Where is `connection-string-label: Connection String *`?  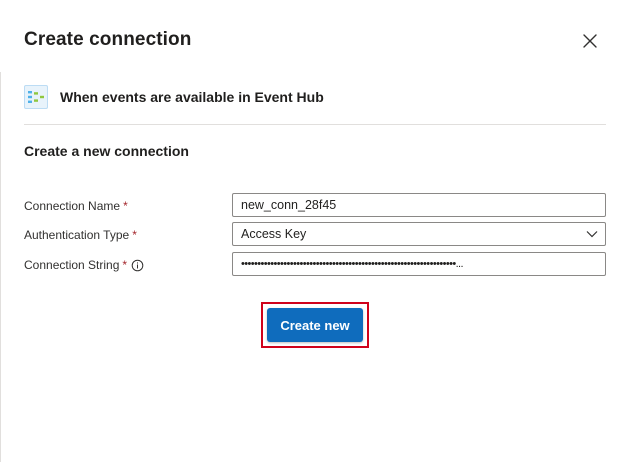 connection-string-label: Connection String * is located at coordinates (84, 265).